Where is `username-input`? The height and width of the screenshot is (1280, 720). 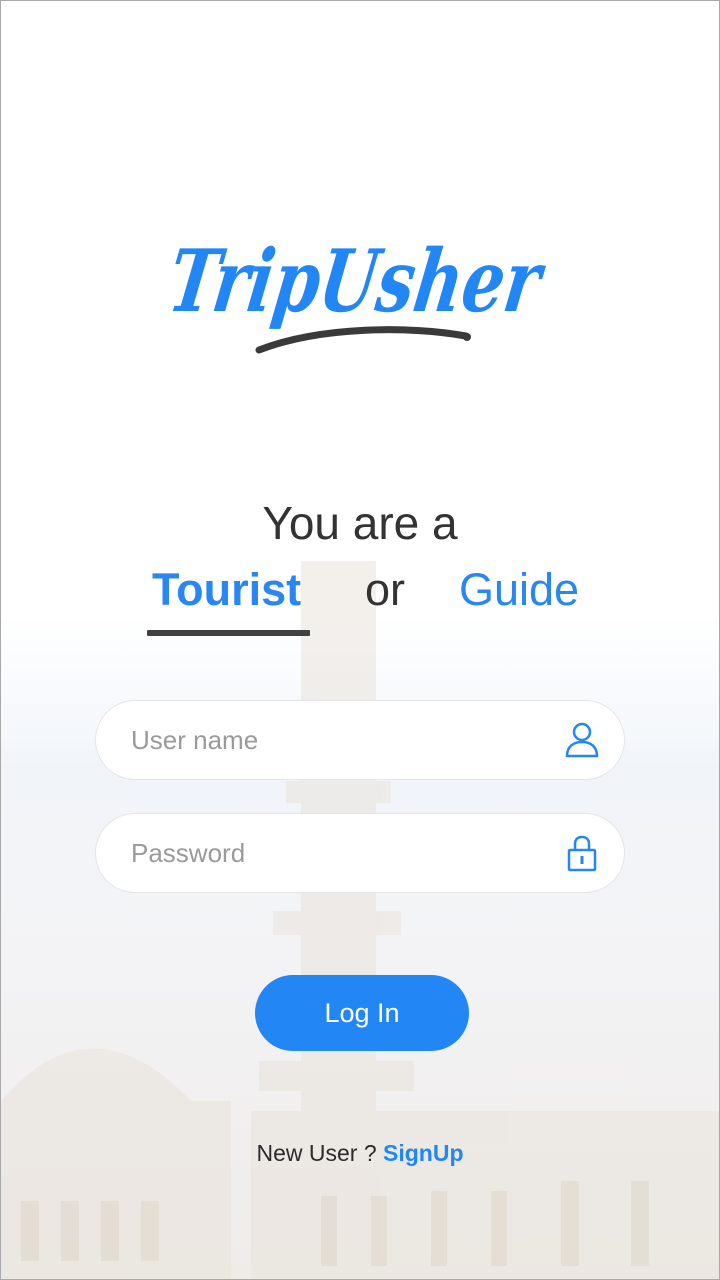 username-input is located at coordinates (341, 740).